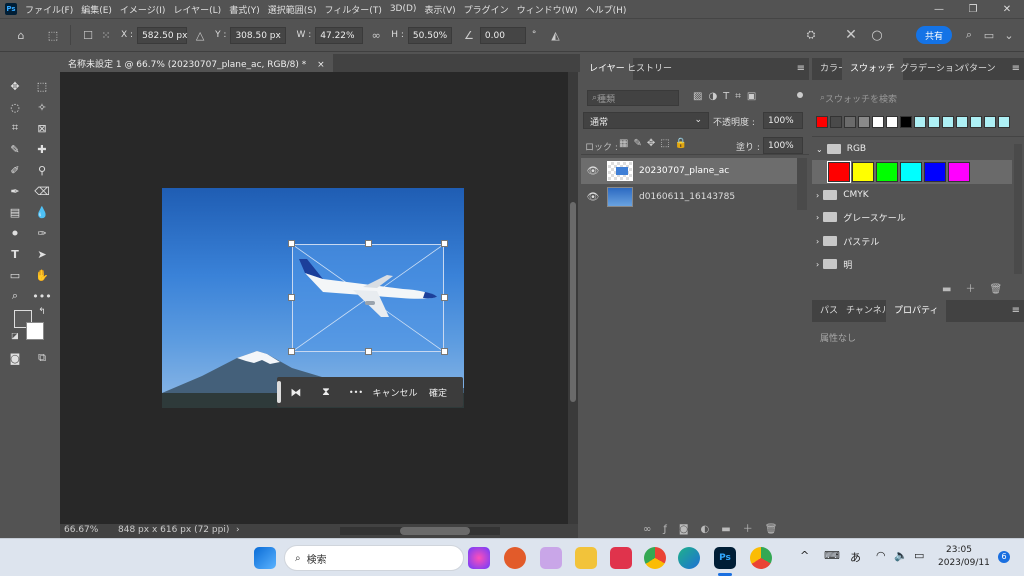 The width and height of the screenshot is (1024, 576). Describe the element at coordinates (939, 9) in the screenshot. I see `minimize-button: —` at that location.